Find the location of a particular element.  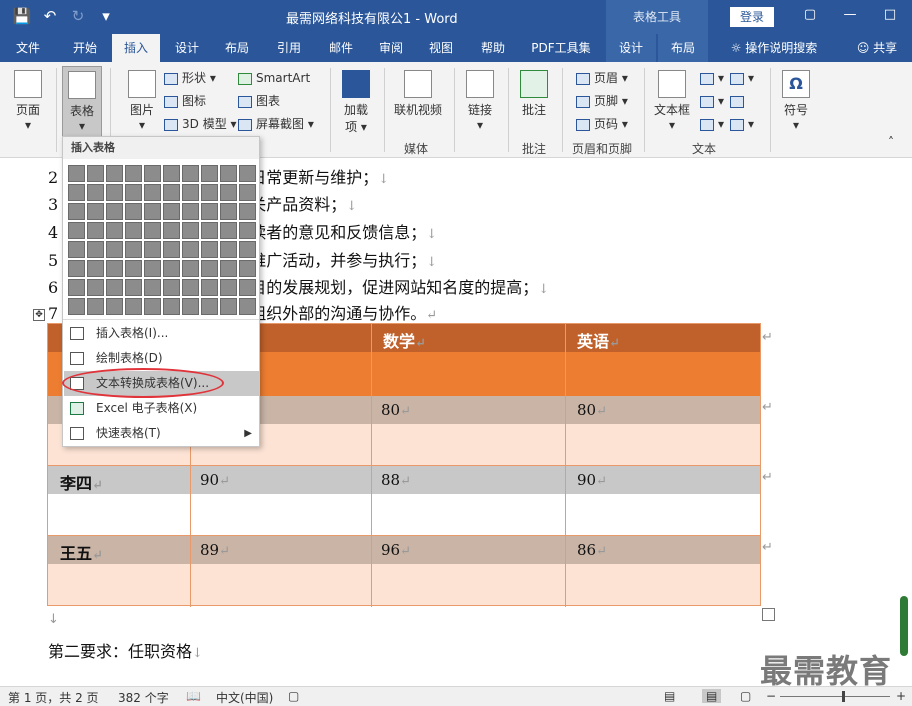

quick-parts-button: ▾ is located at coordinates (712, 78).